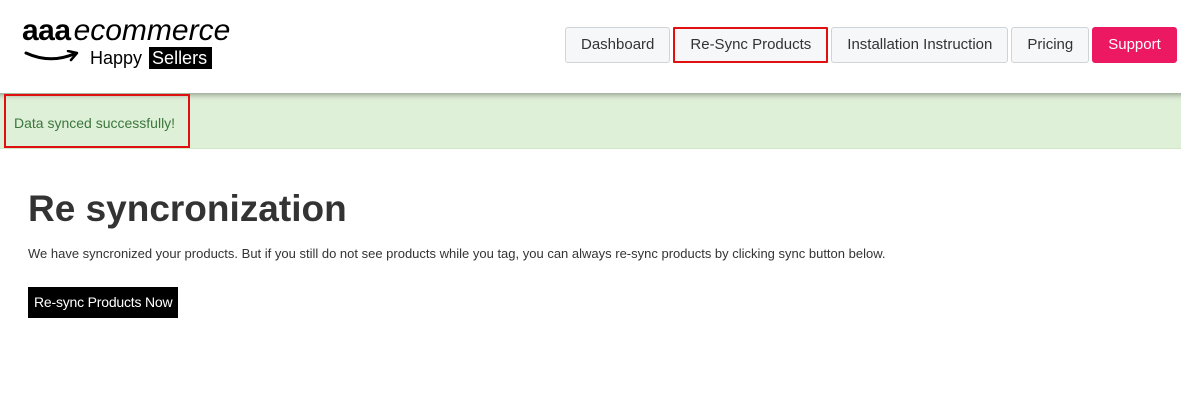  I want to click on logo-wordmark: aaa ecommerce, so click(126, 31).